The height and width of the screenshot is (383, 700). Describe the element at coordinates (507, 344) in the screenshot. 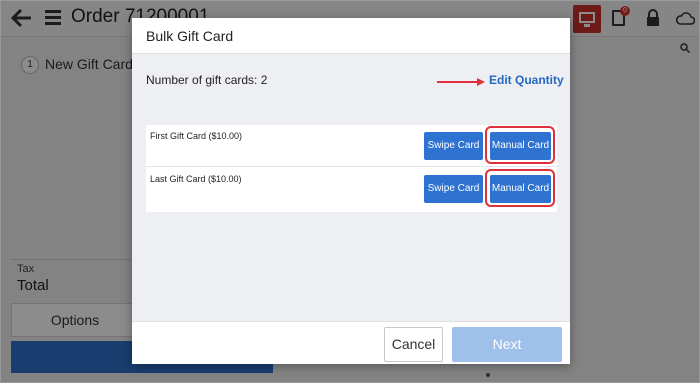

I see `next-button: Next` at that location.